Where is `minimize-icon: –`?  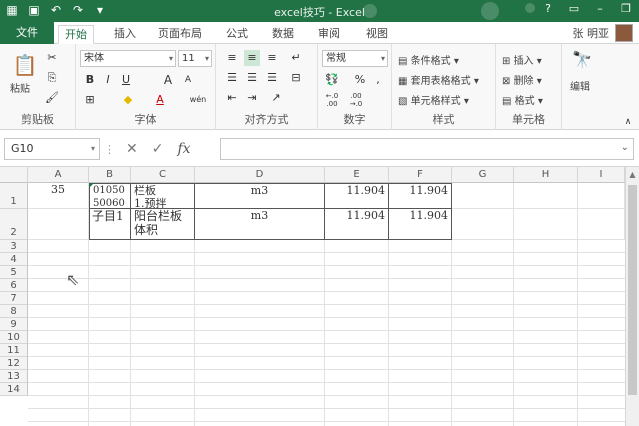 minimize-icon: – is located at coordinates (600, 8).